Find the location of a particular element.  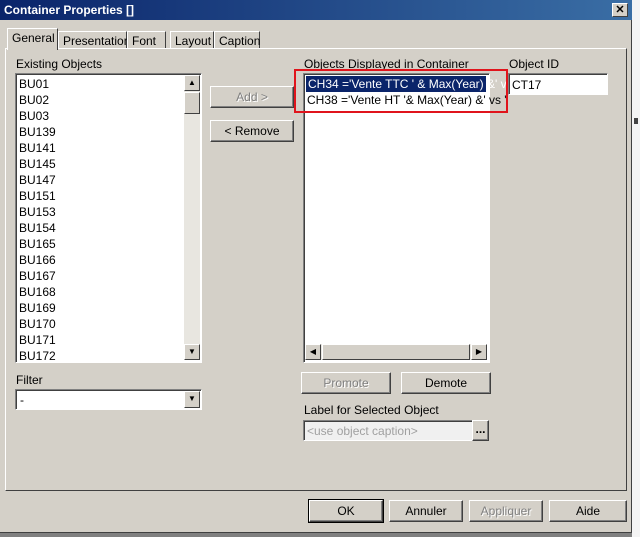

help-button: Aide is located at coordinates (588, 511).